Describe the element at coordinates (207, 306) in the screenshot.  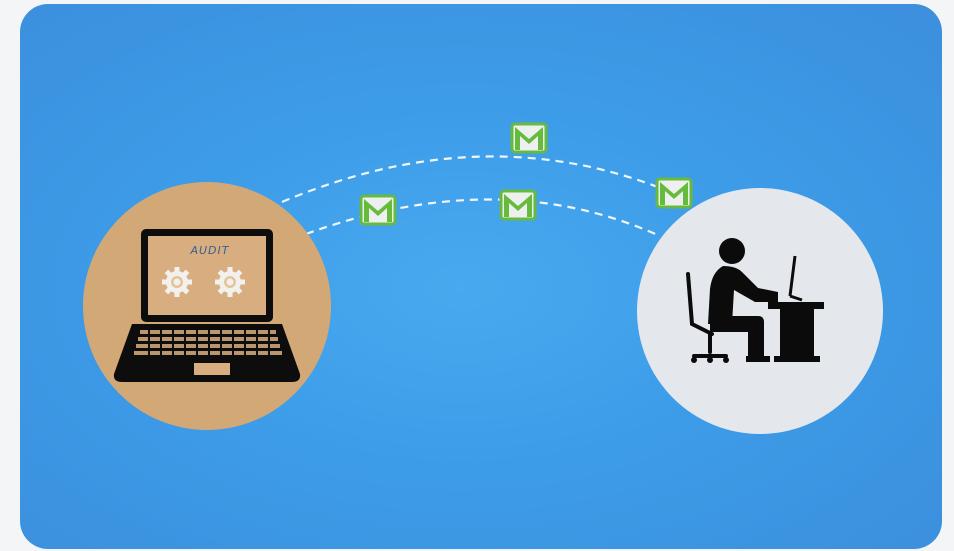
I see `laptop-circle-group` at that location.